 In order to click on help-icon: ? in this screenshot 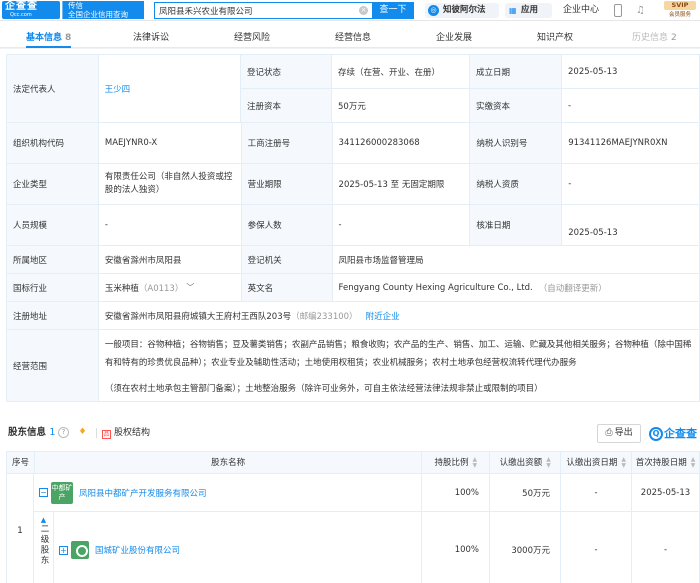, I will do `click(63, 432)`.